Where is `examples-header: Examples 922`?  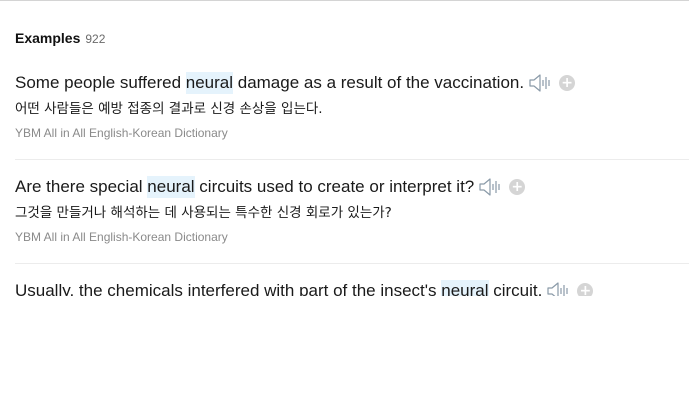 examples-header: Examples 922 is located at coordinates (60, 39).